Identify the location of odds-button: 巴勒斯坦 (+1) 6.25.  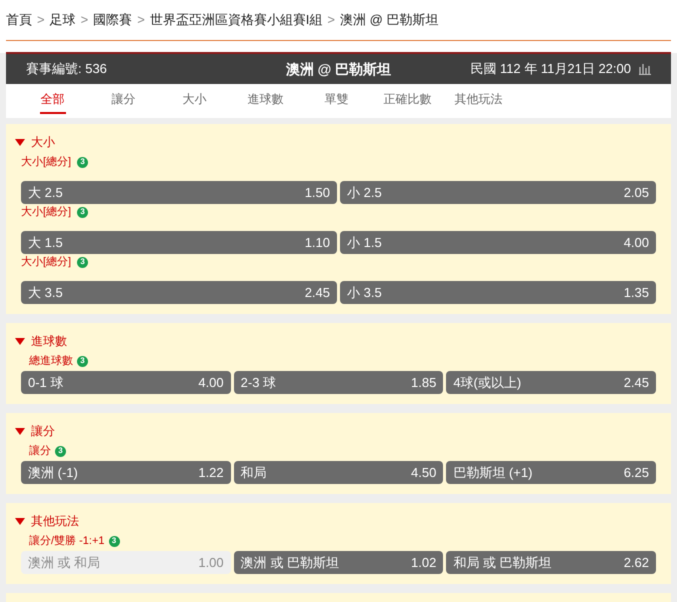
(551, 472).